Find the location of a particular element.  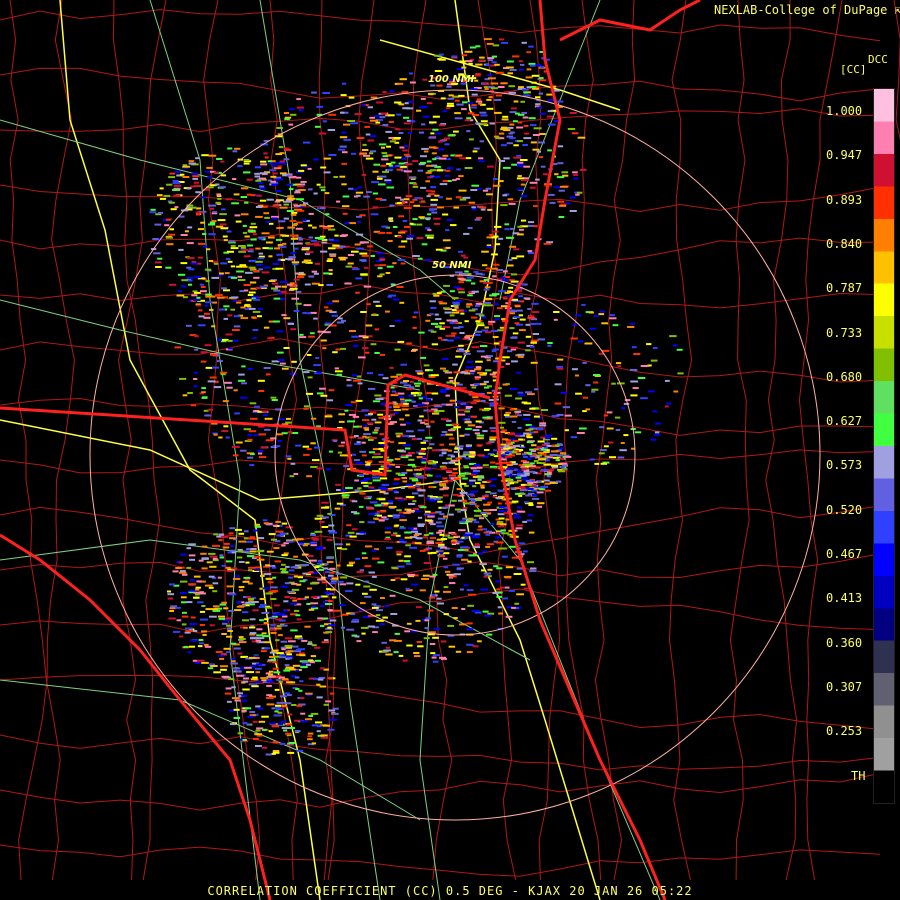

legend-tick: 1.000 is located at coordinates (844, 111).